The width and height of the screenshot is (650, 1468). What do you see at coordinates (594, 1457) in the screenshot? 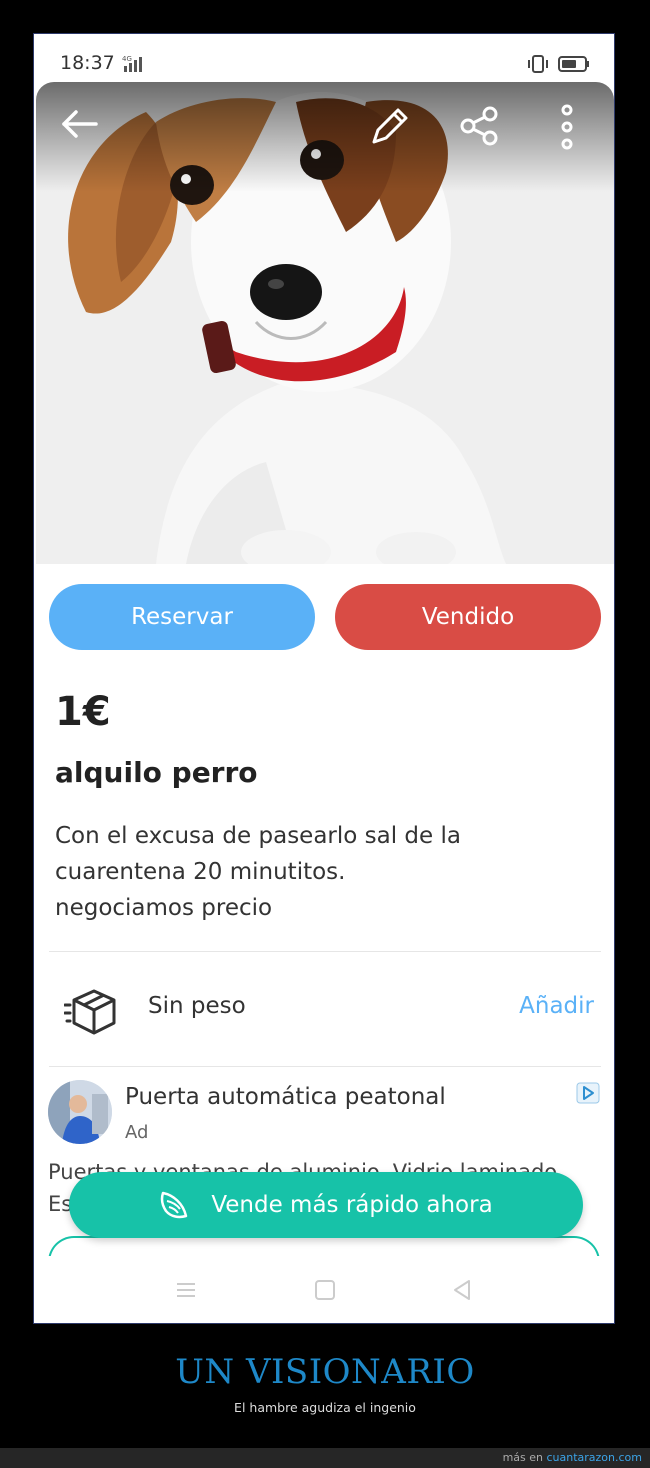
I see `site-link: cuantarazon.com` at bounding box center [594, 1457].